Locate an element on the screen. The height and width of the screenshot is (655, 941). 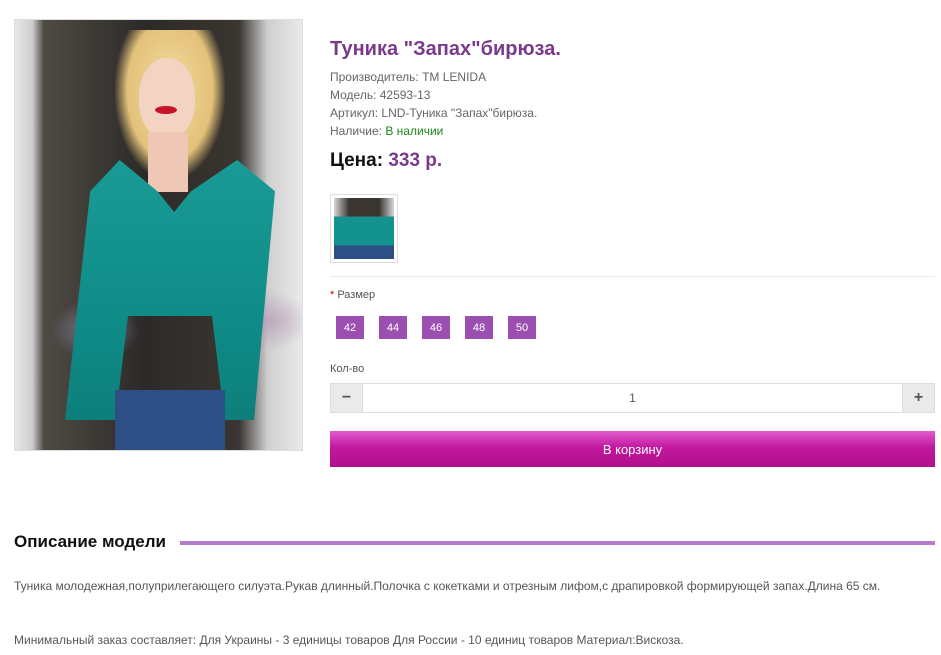
quantity-decrease-button: − is located at coordinates (346, 398).